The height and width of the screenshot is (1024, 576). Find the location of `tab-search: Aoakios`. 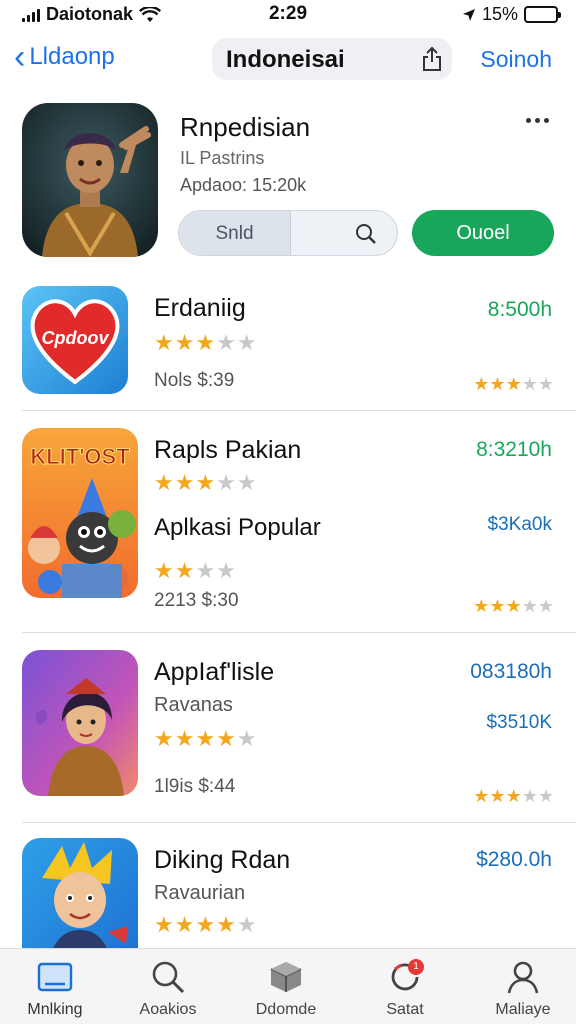

tab-search: Aoakios is located at coordinates (168, 989).